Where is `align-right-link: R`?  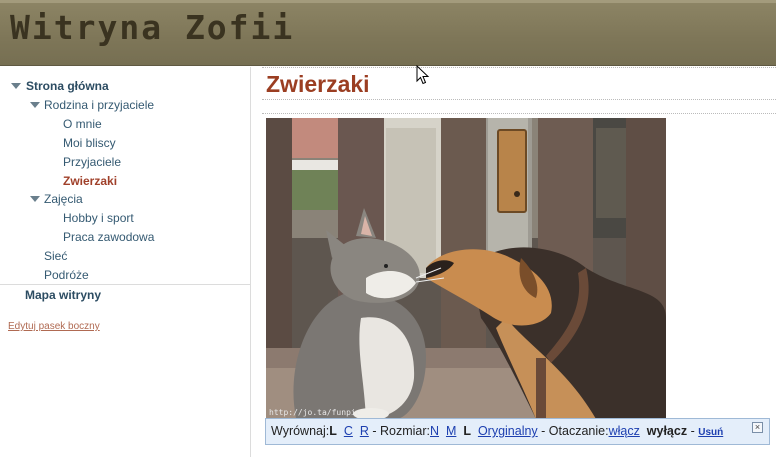 align-right-link: R is located at coordinates (364, 431).